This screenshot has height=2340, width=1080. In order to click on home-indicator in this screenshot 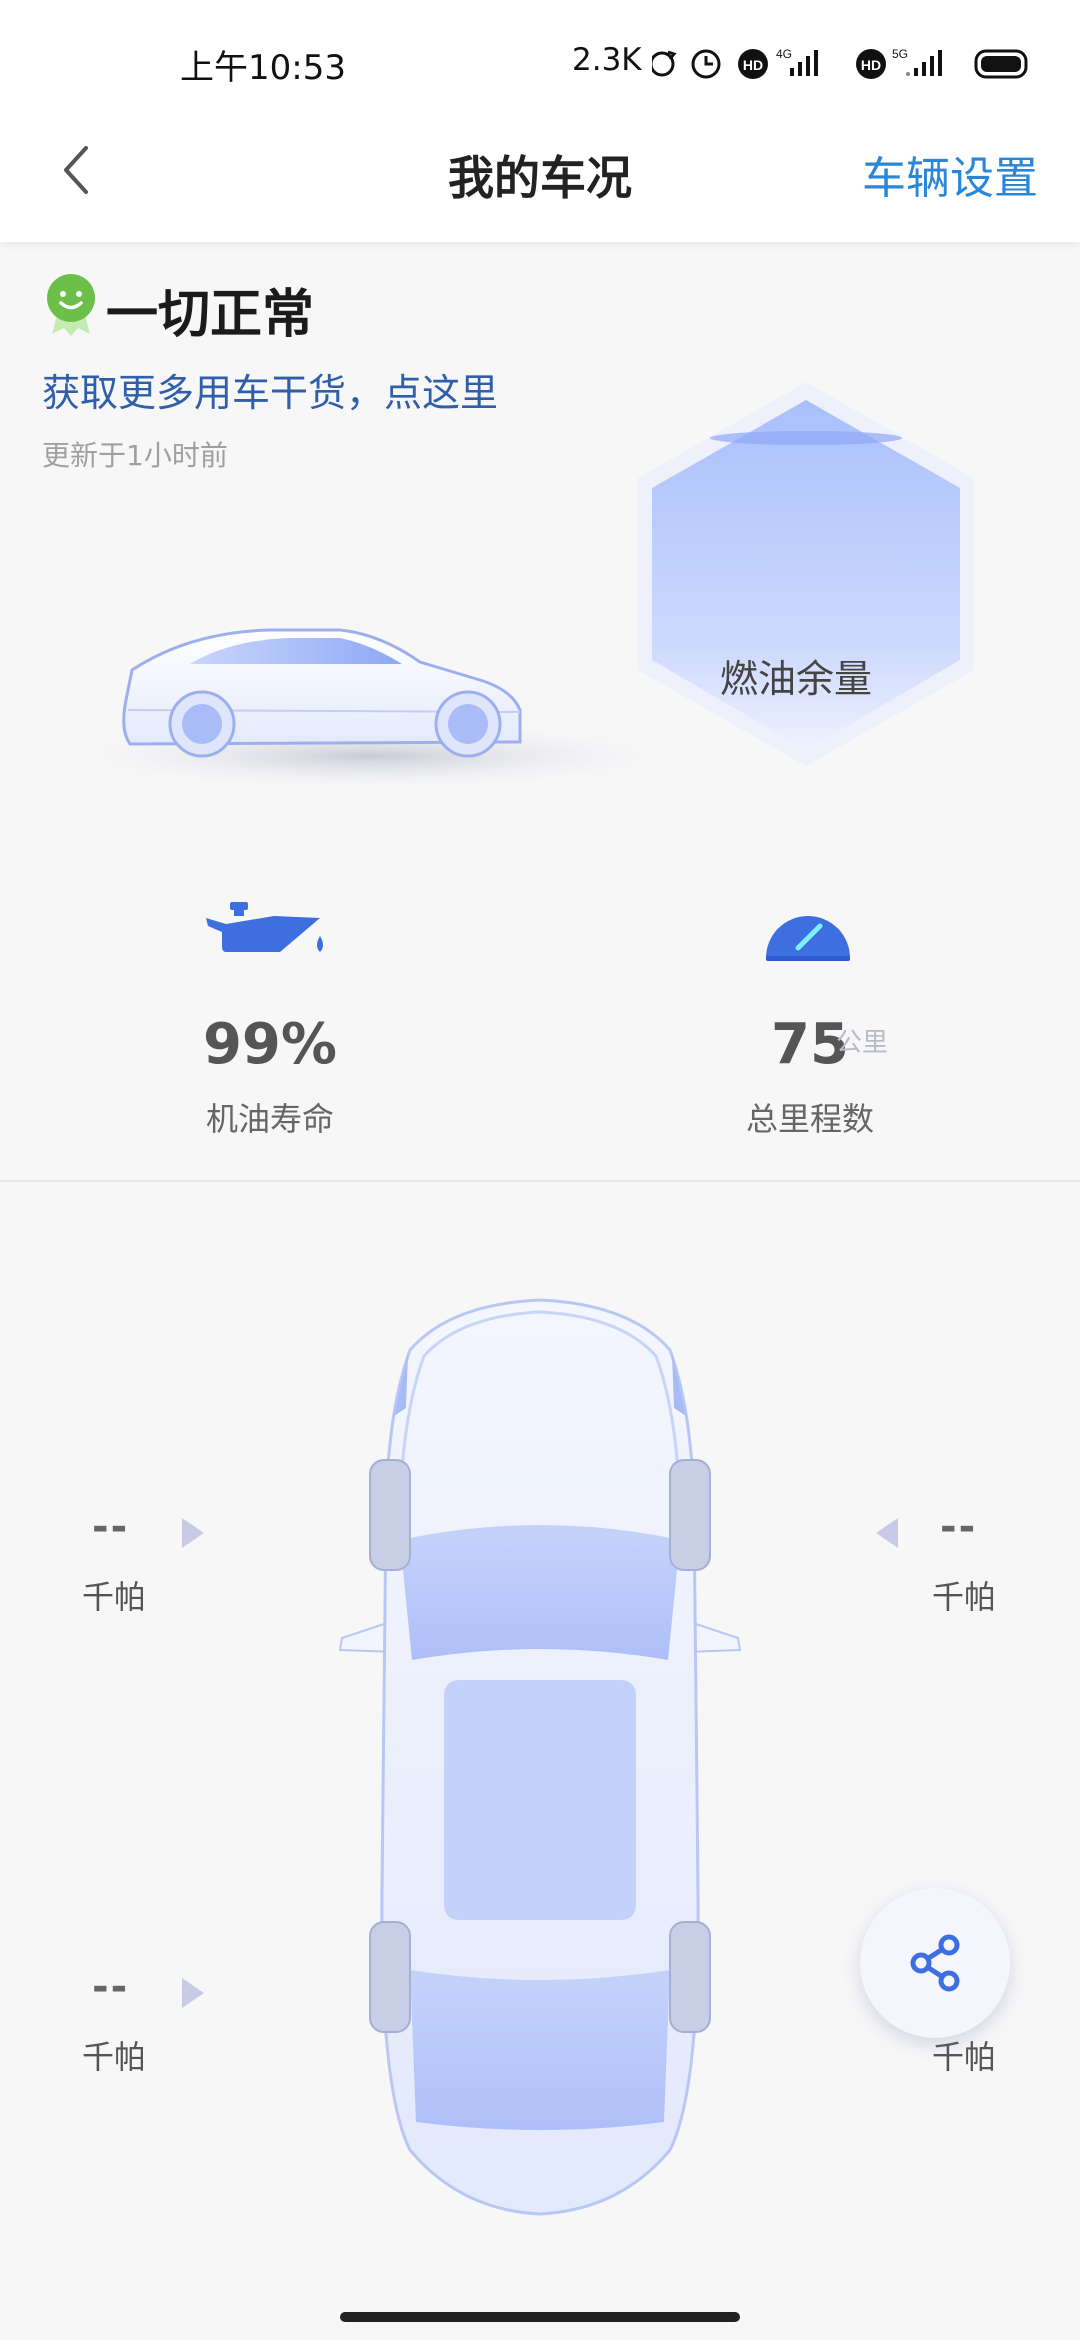, I will do `click(540, 2317)`.